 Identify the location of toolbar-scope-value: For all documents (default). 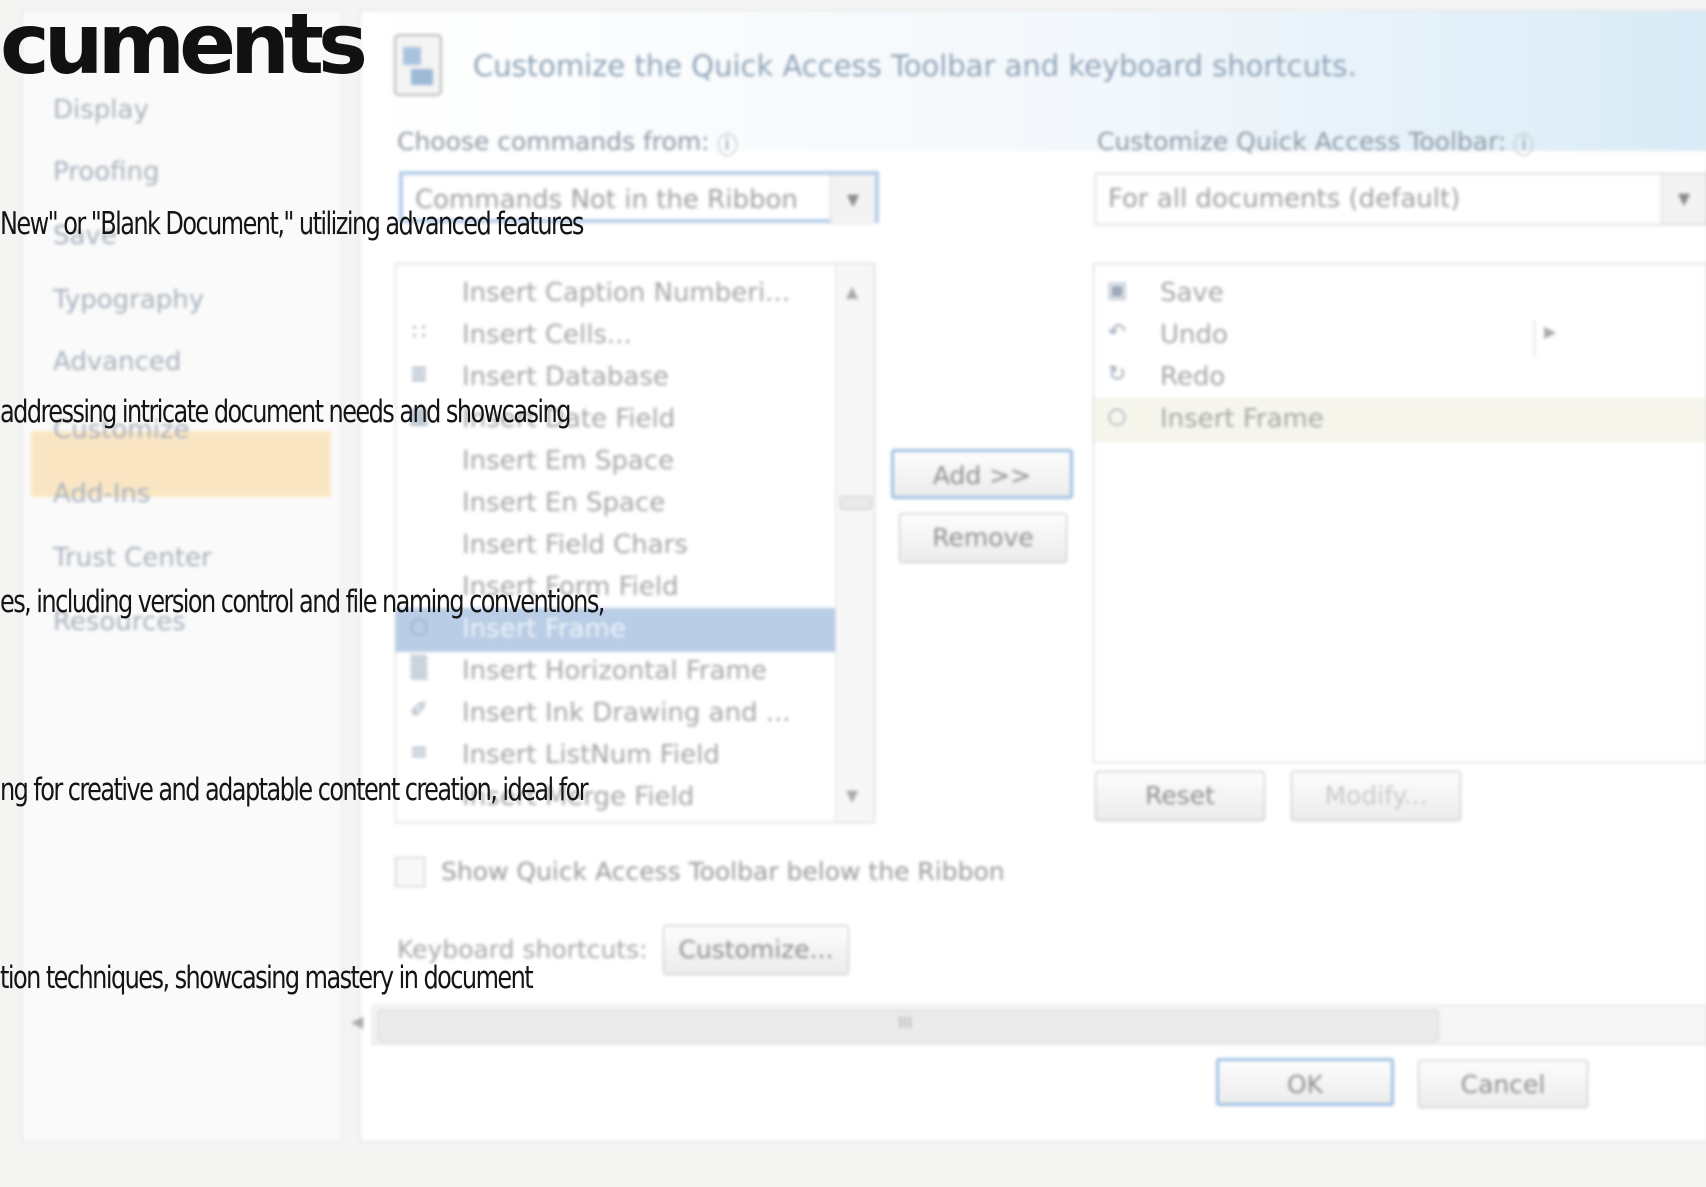
(1284, 199).